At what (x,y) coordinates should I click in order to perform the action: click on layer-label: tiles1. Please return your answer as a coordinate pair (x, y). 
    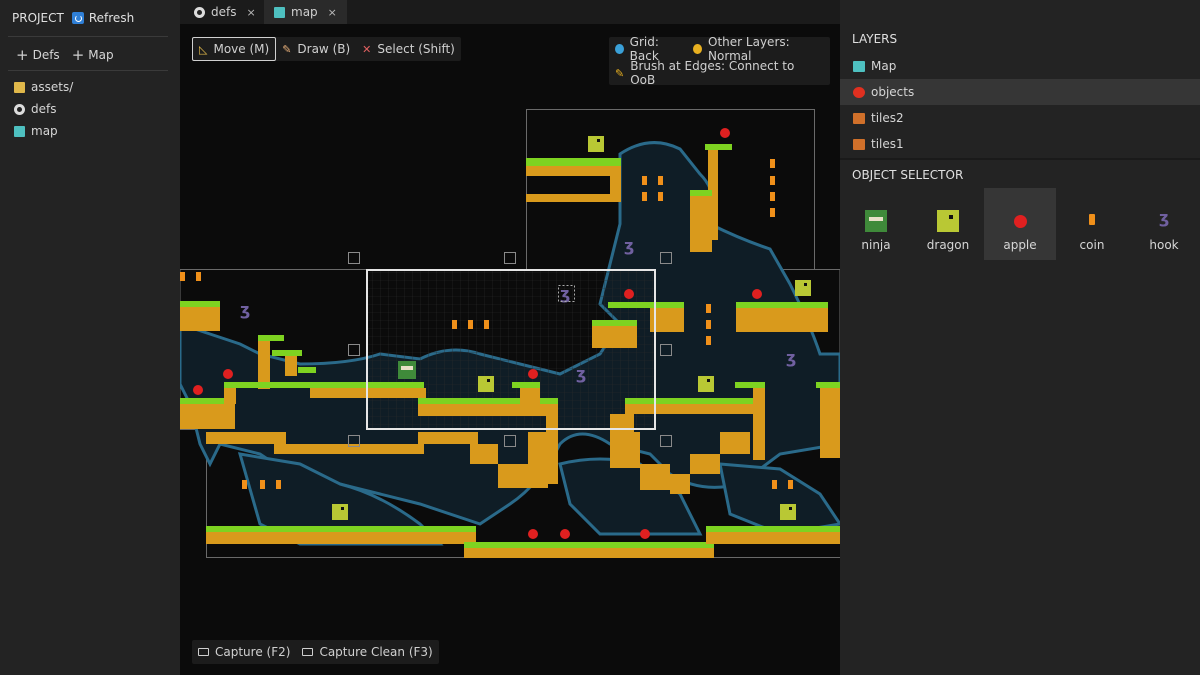
    Looking at the image, I should click on (887, 144).